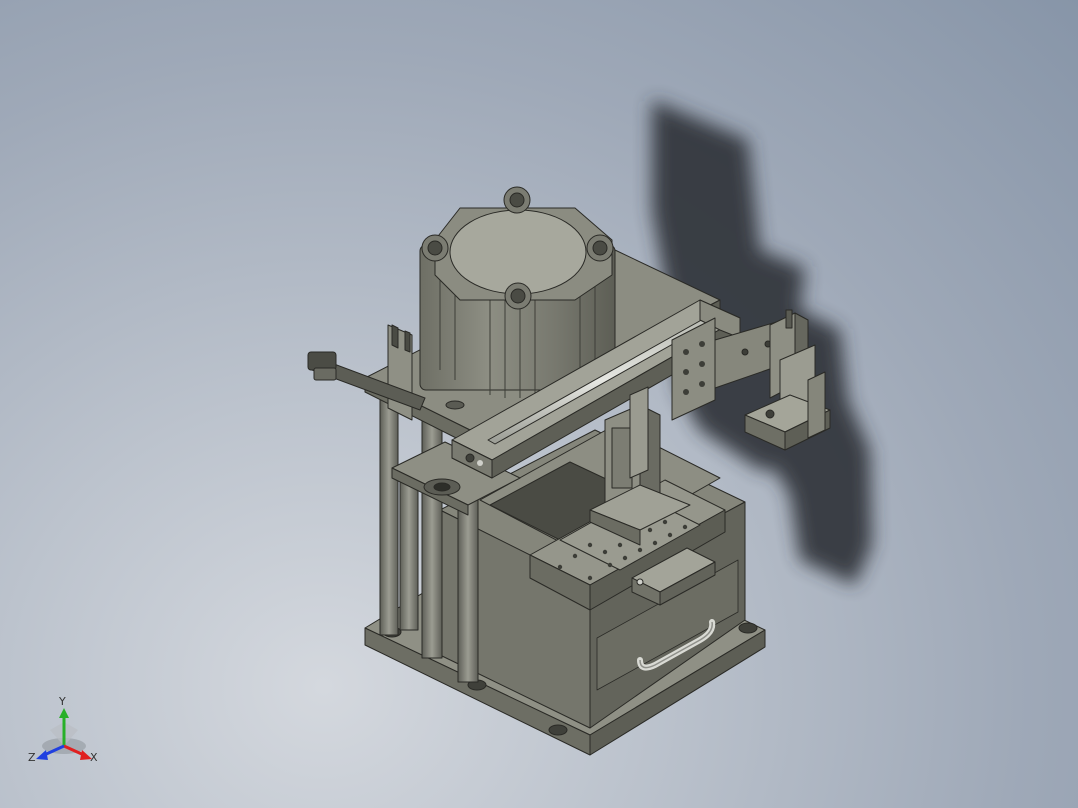 The width and height of the screenshot is (1078, 808). What do you see at coordinates (66, 732) in the screenshot?
I see `axis-triad: Y X Z` at bounding box center [66, 732].